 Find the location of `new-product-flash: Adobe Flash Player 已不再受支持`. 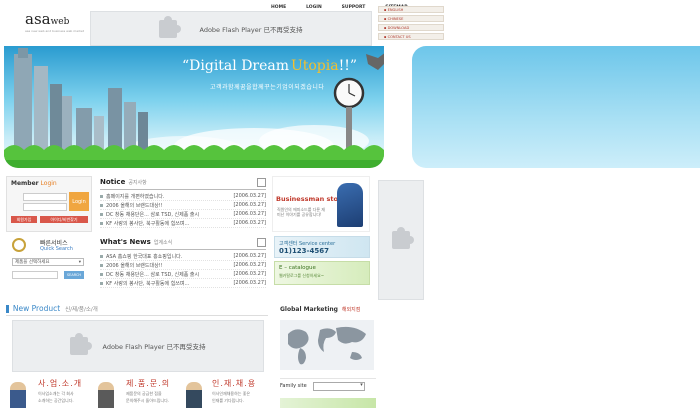

new-product-flash: Adobe Flash Player 已不再受支持 is located at coordinates (138, 346).